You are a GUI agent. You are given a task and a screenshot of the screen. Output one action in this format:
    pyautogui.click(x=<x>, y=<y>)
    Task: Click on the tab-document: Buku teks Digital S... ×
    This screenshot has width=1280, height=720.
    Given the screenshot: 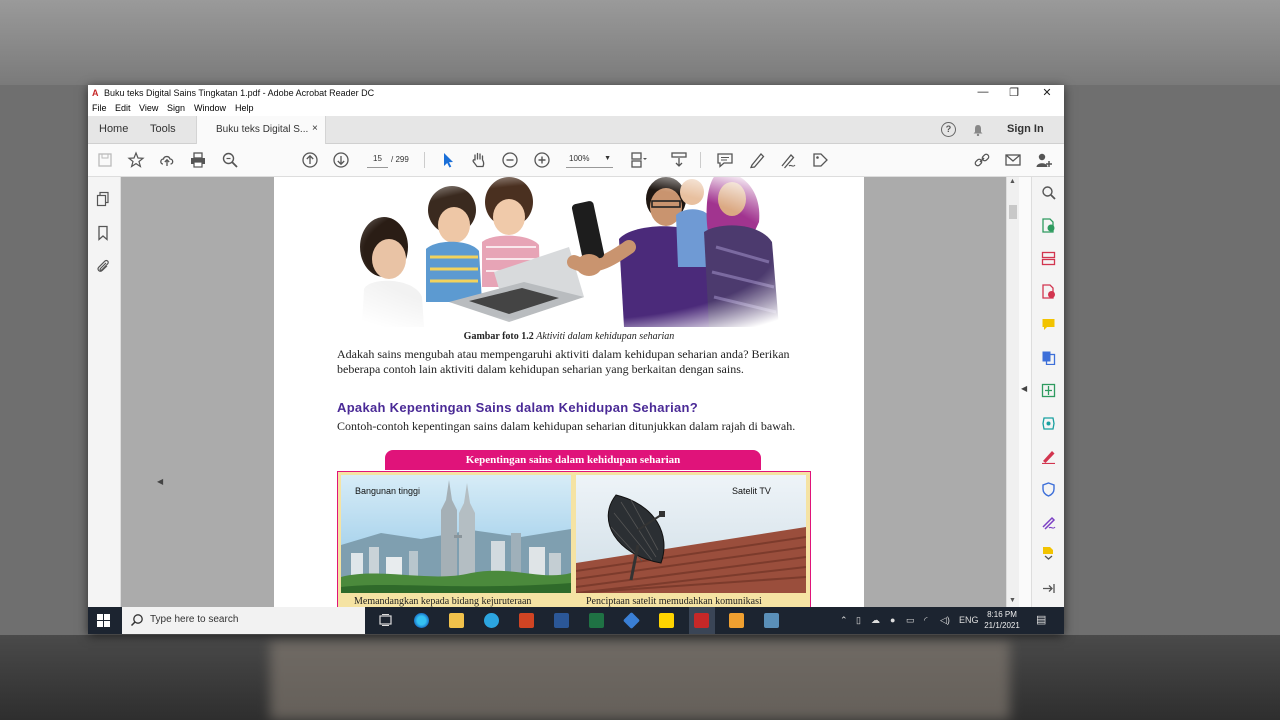 What is the action you would take?
    pyautogui.click(x=261, y=130)
    